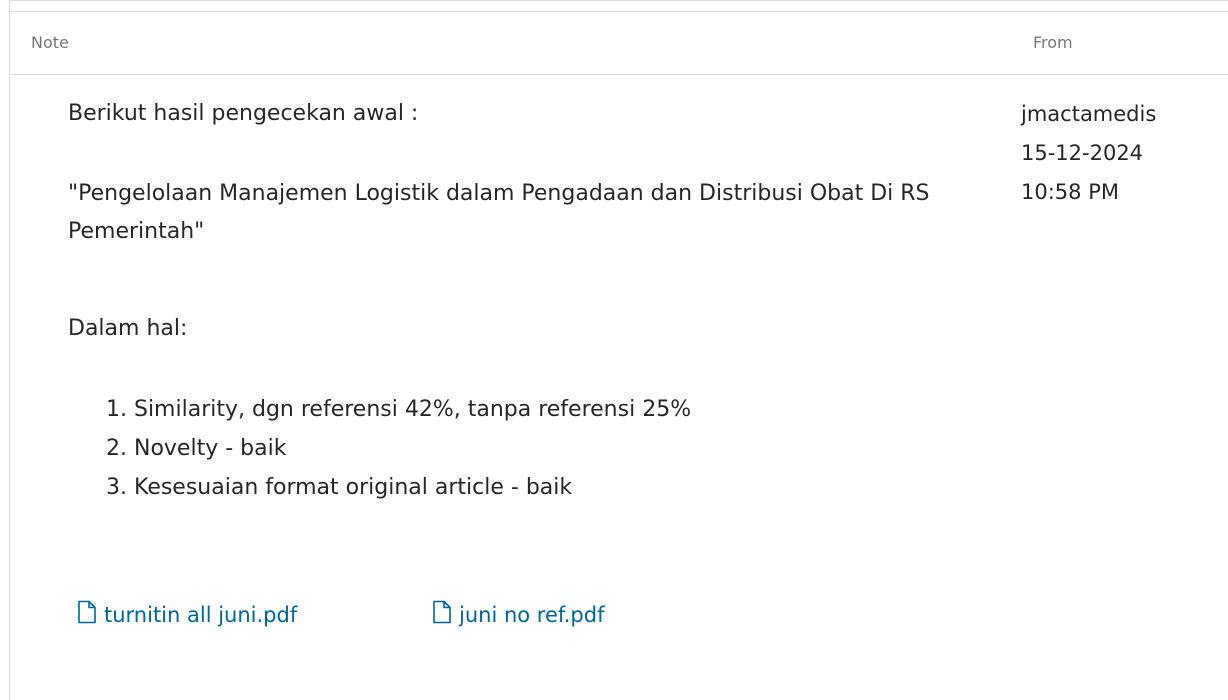 This screenshot has width=1228, height=700. What do you see at coordinates (128, 328) in the screenshot?
I see `note-dalam-hal: Dalam hal:` at bounding box center [128, 328].